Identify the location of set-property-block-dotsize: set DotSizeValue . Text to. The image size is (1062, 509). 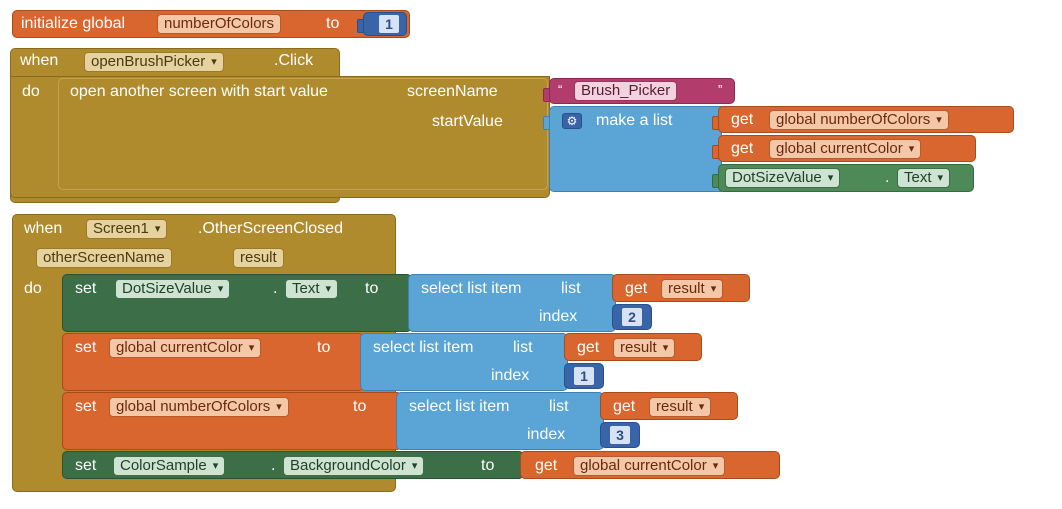
(237, 303).